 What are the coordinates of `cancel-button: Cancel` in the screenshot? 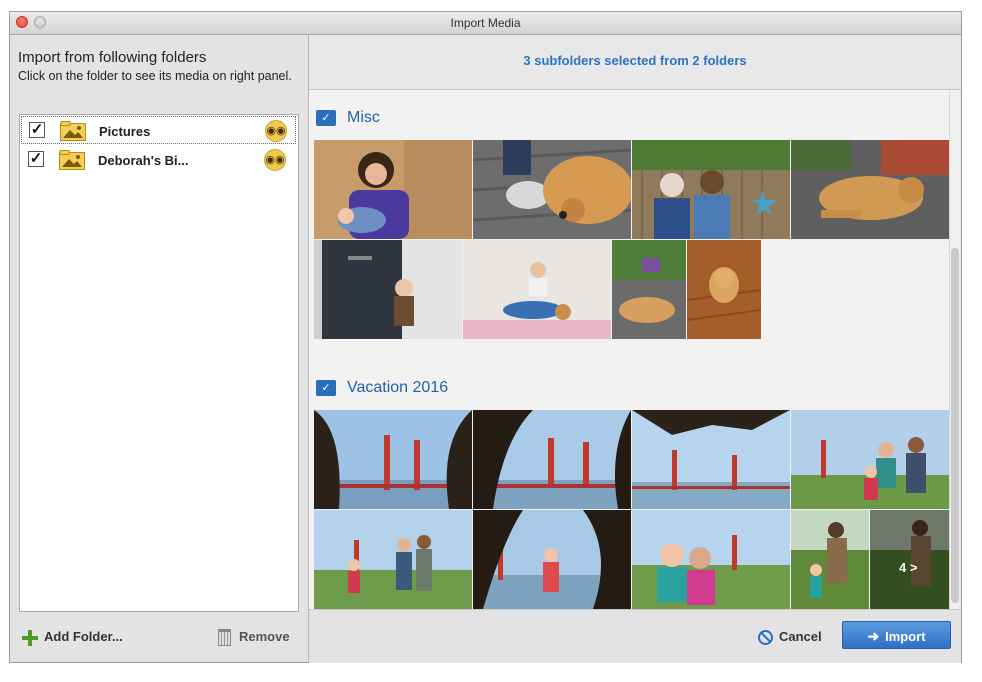 It's located at (790, 637).